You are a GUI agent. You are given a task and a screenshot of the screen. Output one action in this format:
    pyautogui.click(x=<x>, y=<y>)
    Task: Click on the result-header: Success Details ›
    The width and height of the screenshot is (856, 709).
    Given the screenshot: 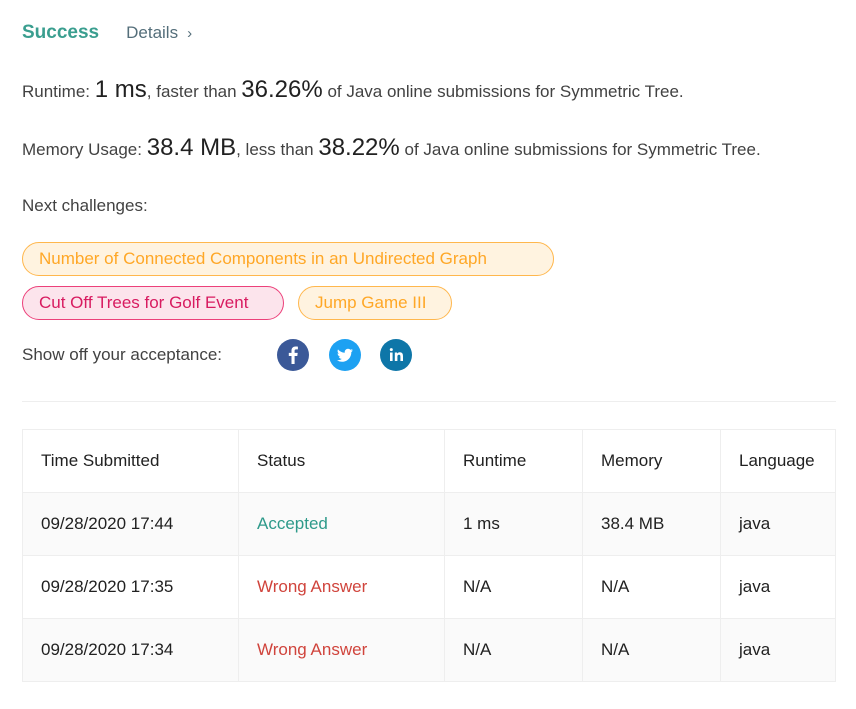 What is the action you would take?
    pyautogui.click(x=107, y=33)
    